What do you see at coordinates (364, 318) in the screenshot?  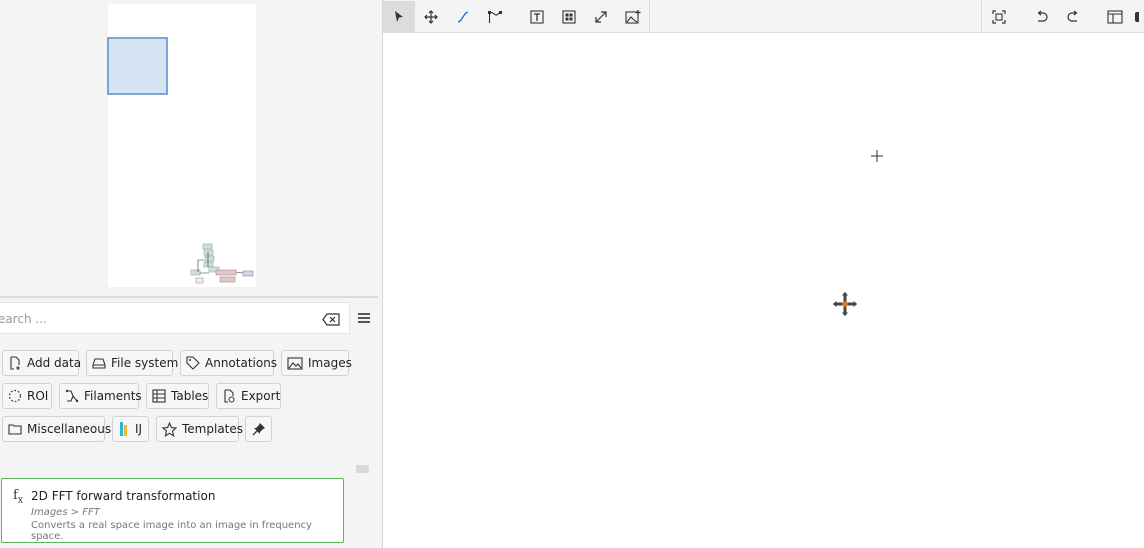 I see `hamburger-menu-icon` at bounding box center [364, 318].